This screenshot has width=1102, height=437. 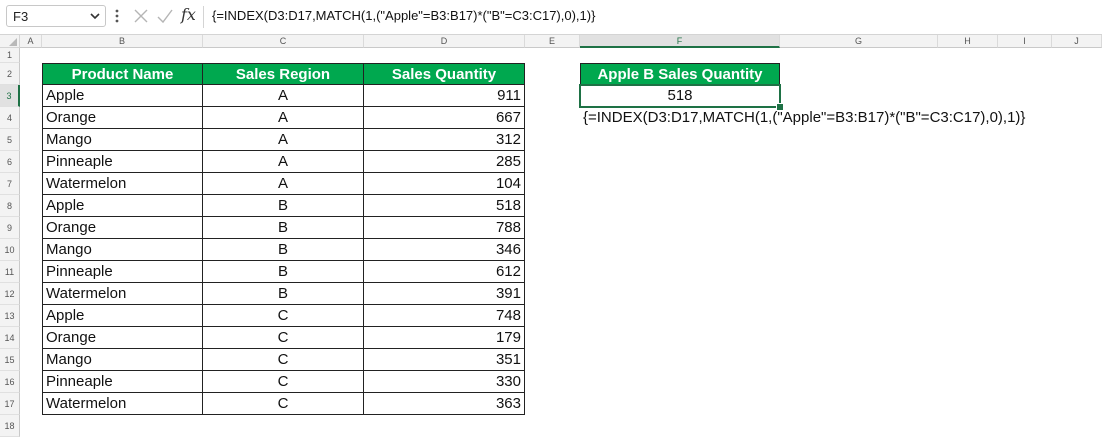 What do you see at coordinates (444, 118) in the screenshot?
I see `sales-quantity-cell: 667` at bounding box center [444, 118].